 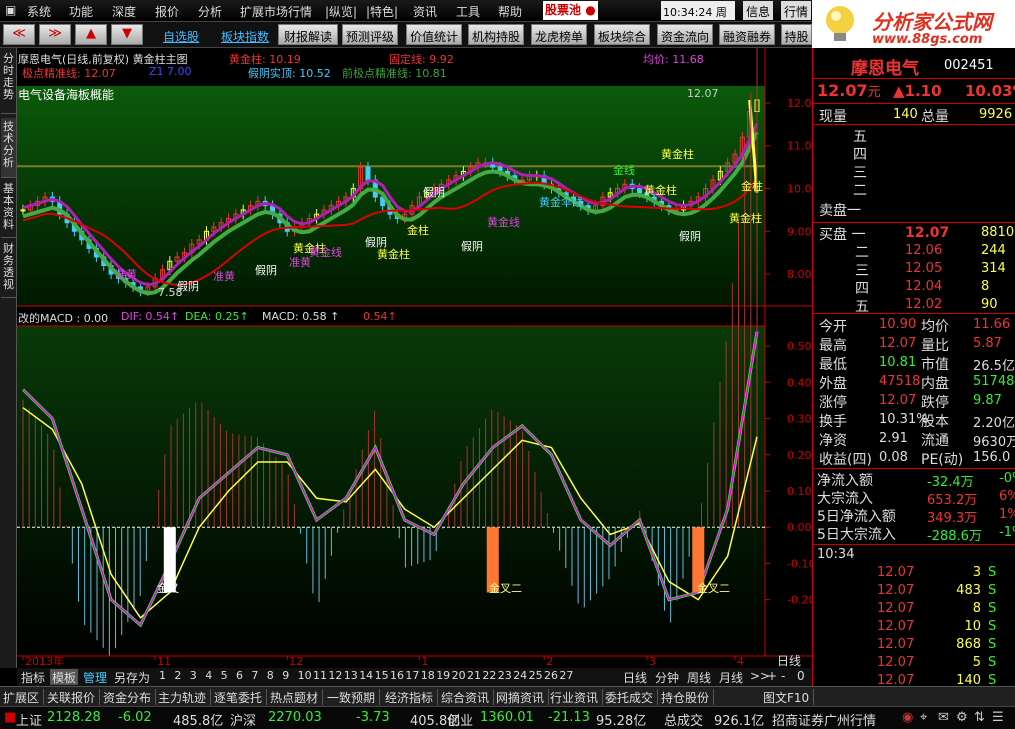 What do you see at coordinates (185, 697) in the screenshot?
I see `function-tab: 主力轨迹` at bounding box center [185, 697].